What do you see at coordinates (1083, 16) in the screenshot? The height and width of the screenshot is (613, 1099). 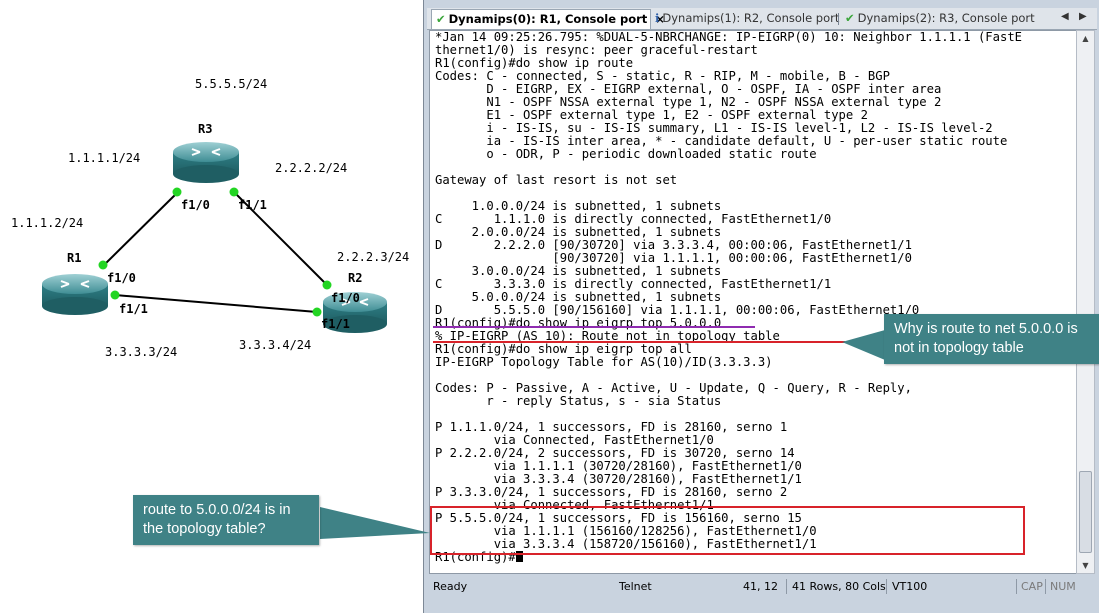 I see `tab-next-icon: ▶` at bounding box center [1083, 16].